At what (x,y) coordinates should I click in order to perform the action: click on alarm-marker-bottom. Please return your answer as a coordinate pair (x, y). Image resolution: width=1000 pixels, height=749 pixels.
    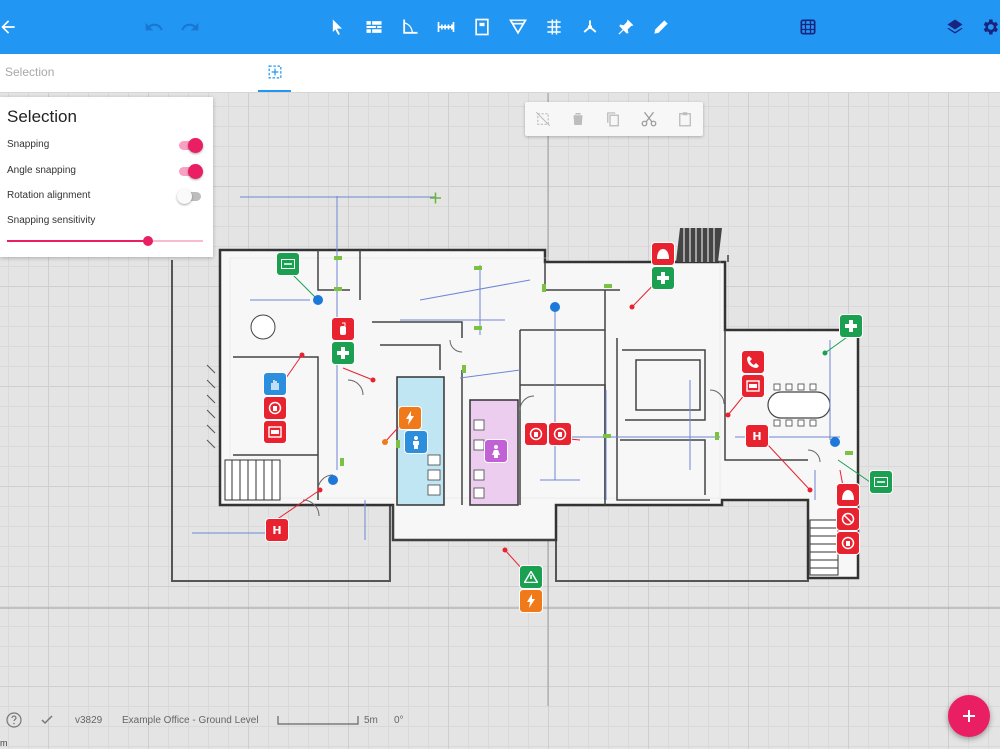
    Looking at the image, I should click on (848, 543).